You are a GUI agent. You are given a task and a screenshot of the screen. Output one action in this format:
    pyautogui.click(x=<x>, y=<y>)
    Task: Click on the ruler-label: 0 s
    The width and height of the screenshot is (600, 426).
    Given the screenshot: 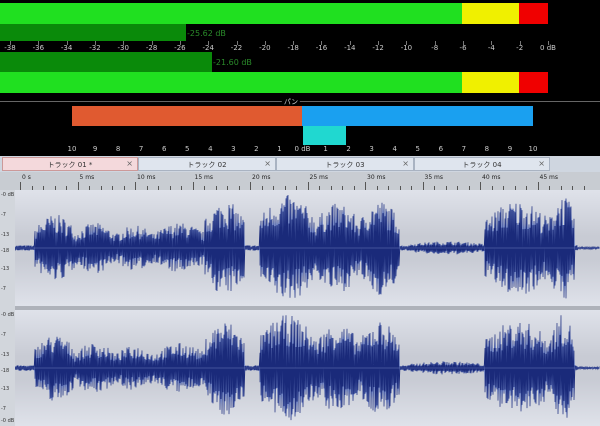 What is the action you would take?
    pyautogui.click(x=26, y=177)
    